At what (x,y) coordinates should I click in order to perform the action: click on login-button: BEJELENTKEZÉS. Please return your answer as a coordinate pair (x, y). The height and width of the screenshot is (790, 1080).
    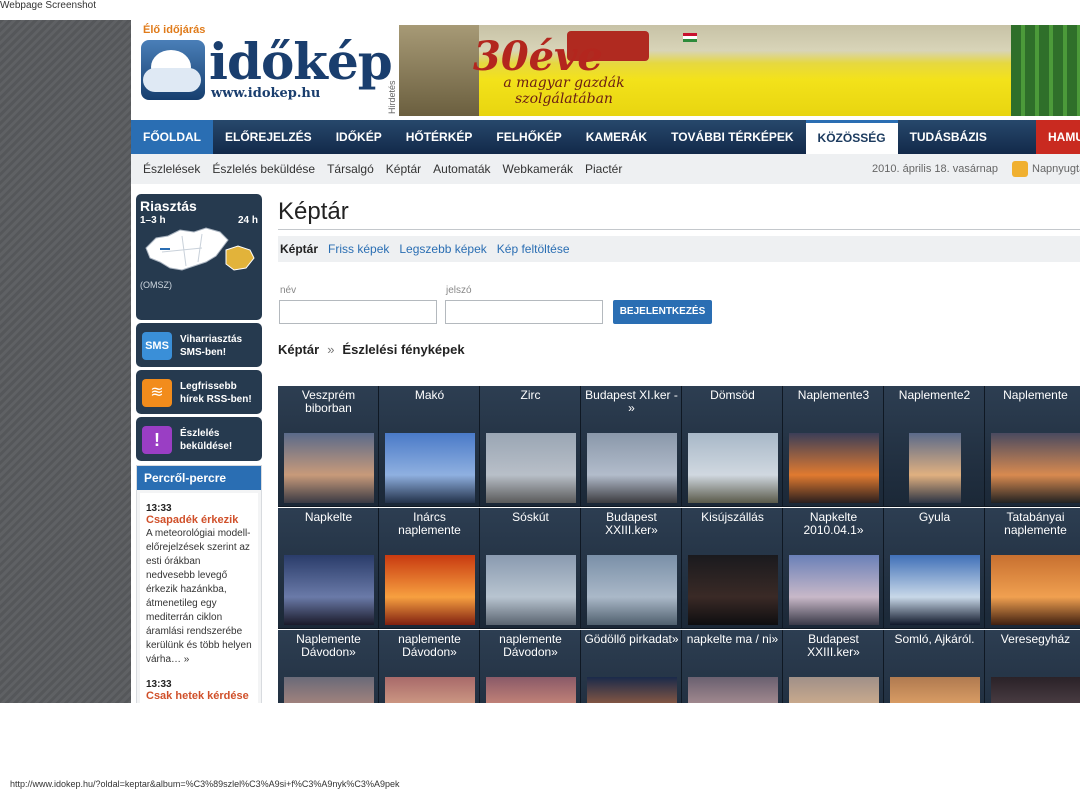
    Looking at the image, I should click on (662, 312).